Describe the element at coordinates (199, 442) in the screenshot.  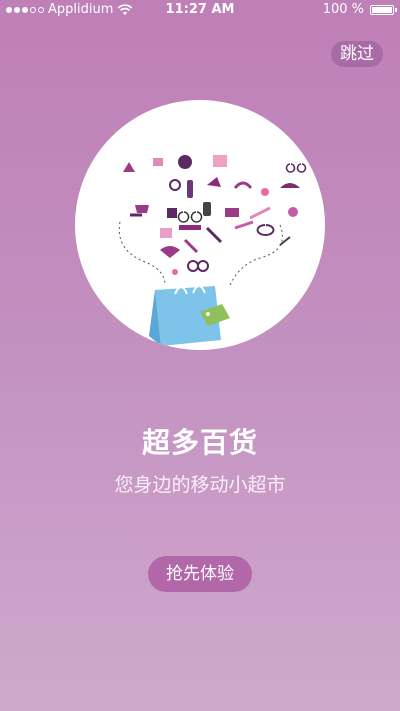
I see `page-title: 超多百货` at that location.